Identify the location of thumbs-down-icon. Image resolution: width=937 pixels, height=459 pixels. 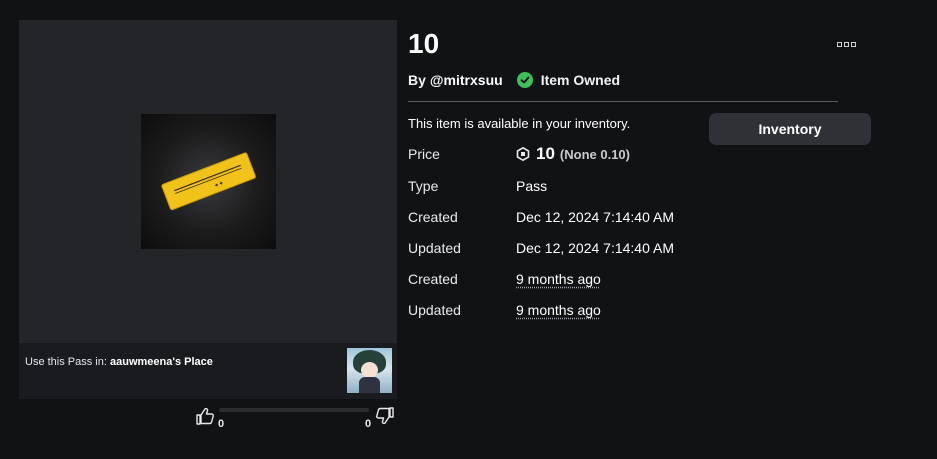
(385, 416).